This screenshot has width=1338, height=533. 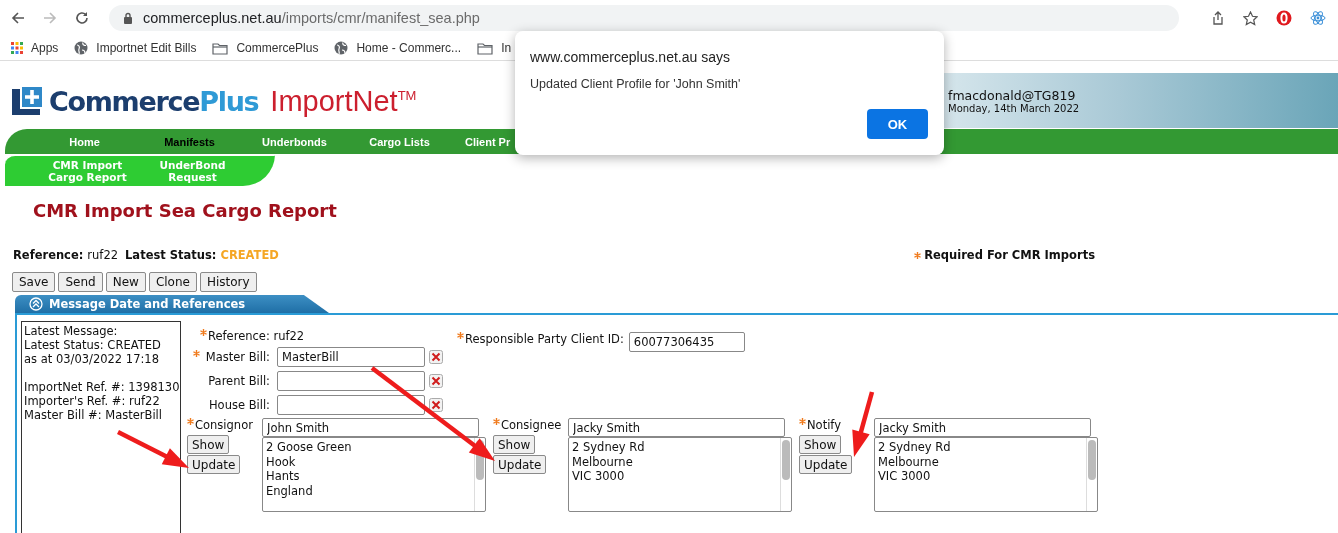 What do you see at coordinates (1218, 18) in the screenshot?
I see `share-icon` at bounding box center [1218, 18].